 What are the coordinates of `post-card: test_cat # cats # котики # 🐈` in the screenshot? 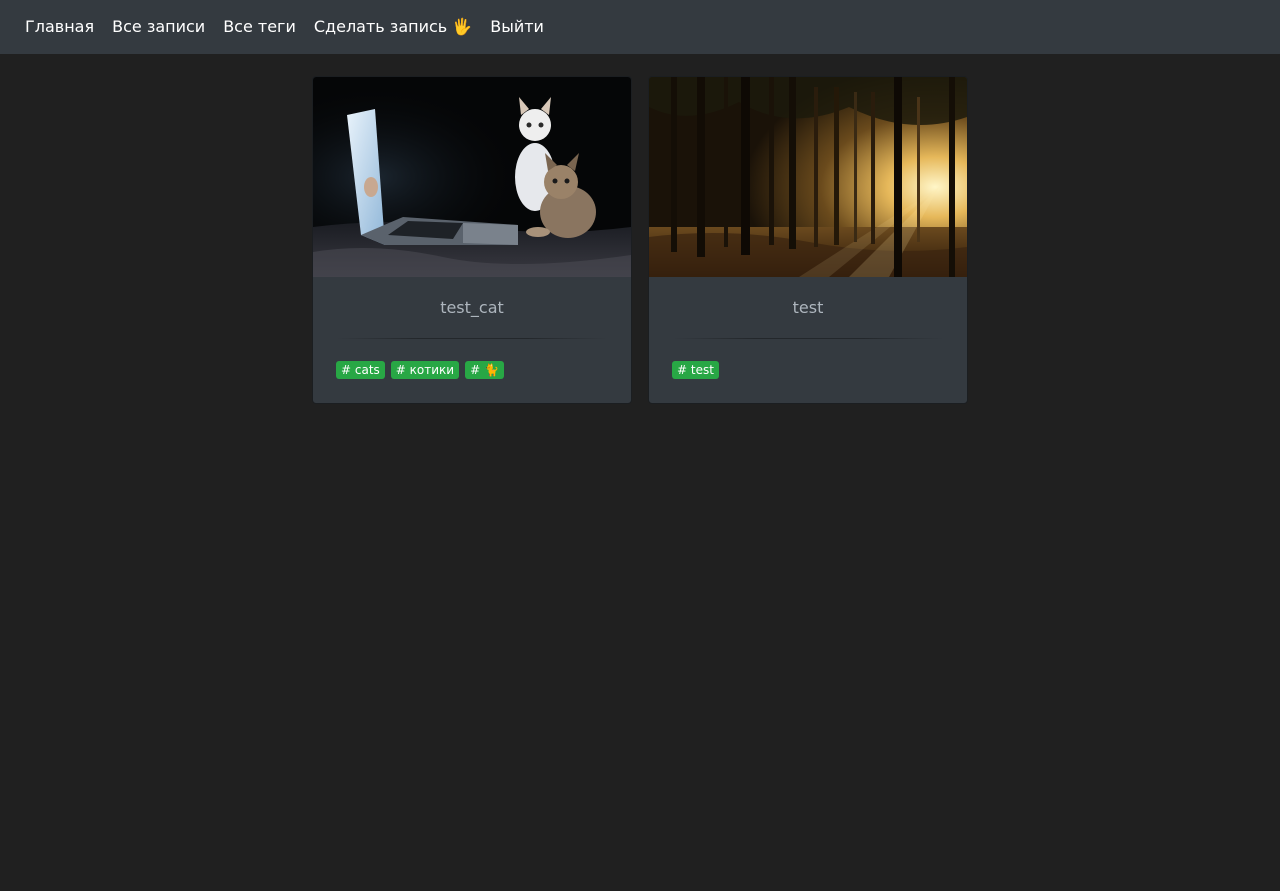 It's located at (472, 240).